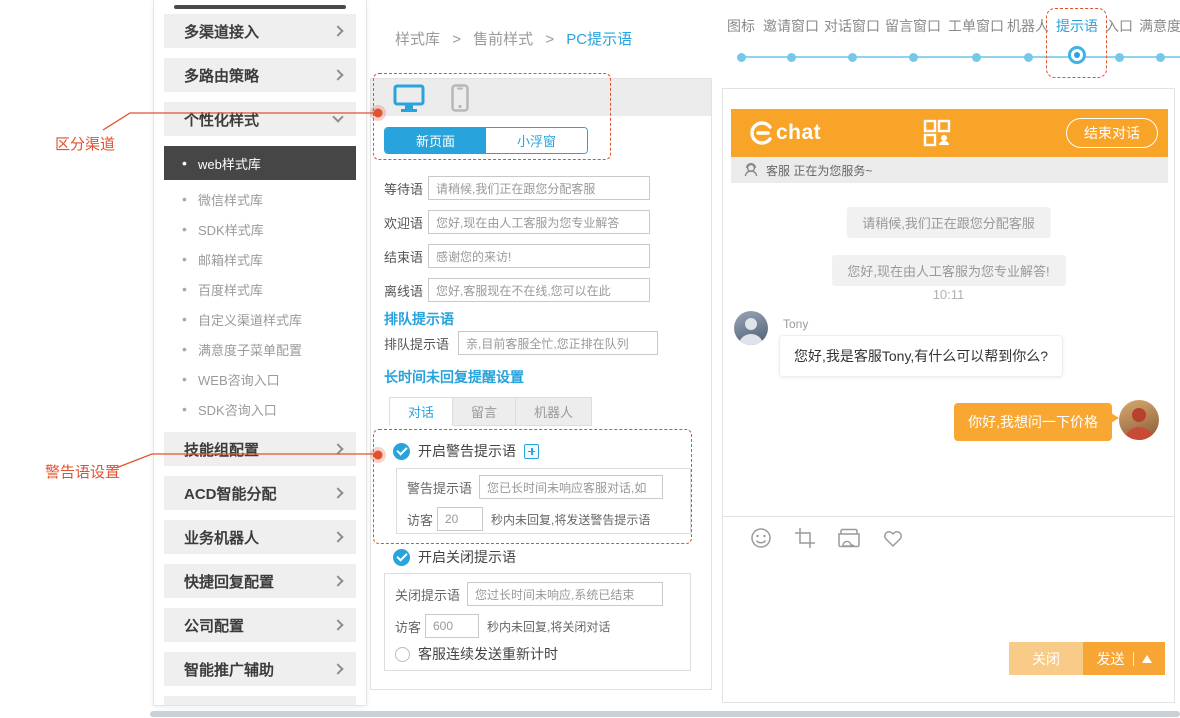  Describe the element at coordinates (541, 97) in the screenshot. I see `device-switch-bar` at that location.